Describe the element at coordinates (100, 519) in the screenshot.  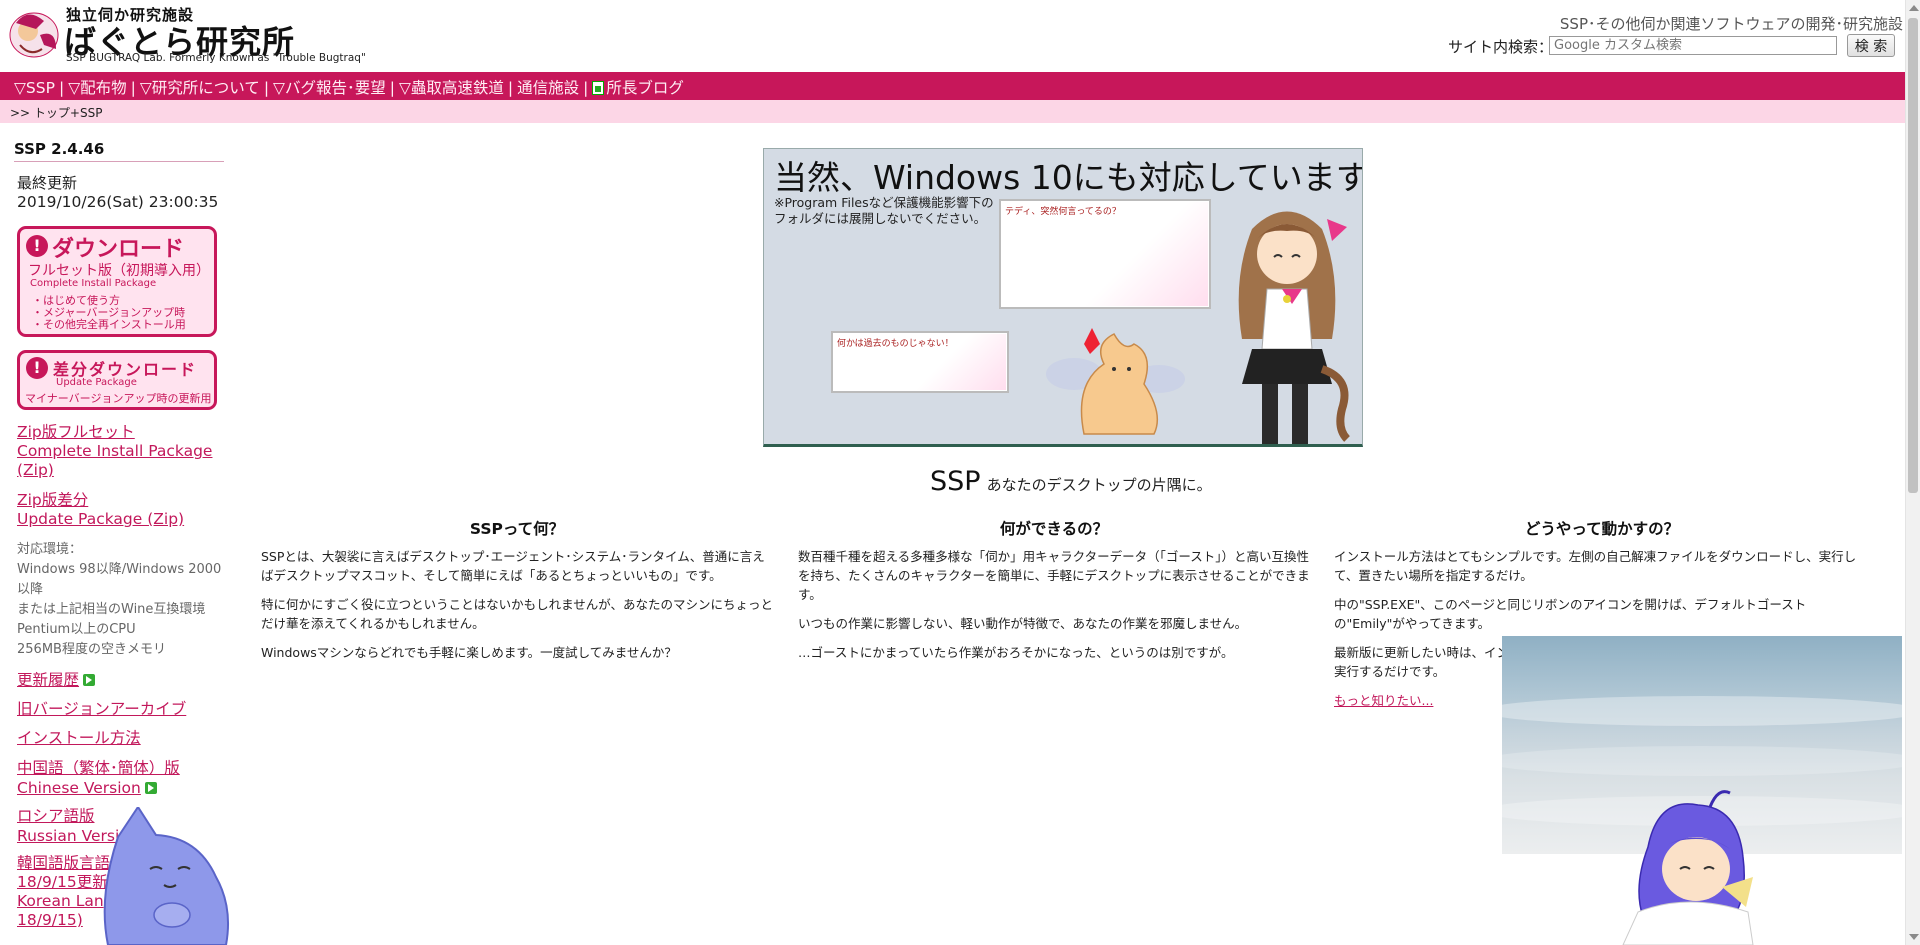
I see `zip-diff-line: Update Package (Zip)` at that location.